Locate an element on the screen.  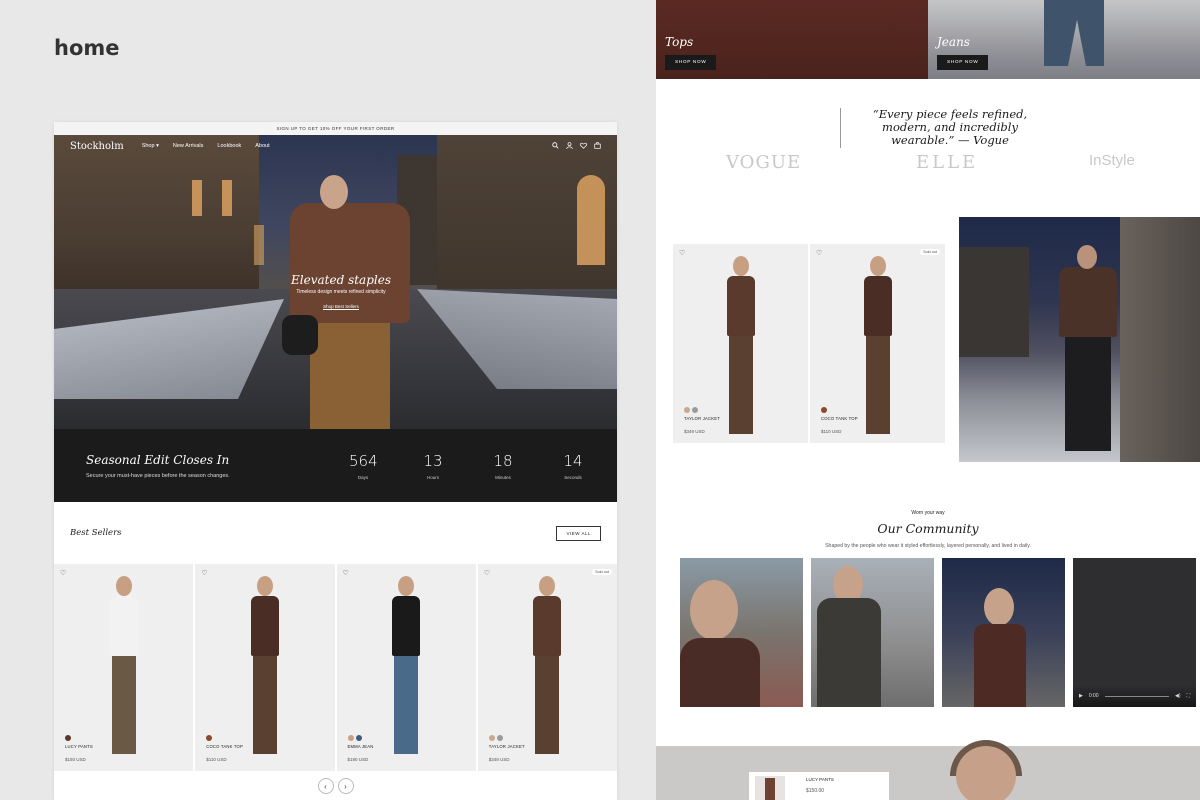
best-sellers-title: Best Sellers is located at coordinates (96, 533).